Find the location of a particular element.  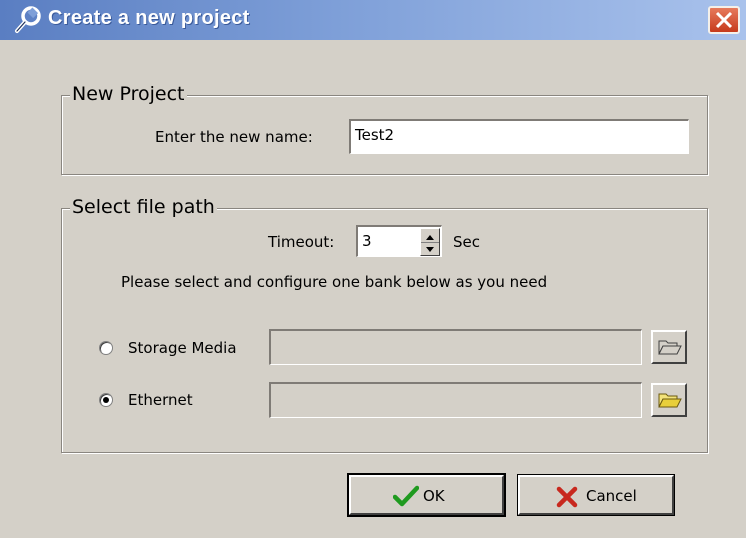

close-button is located at coordinates (724, 20).